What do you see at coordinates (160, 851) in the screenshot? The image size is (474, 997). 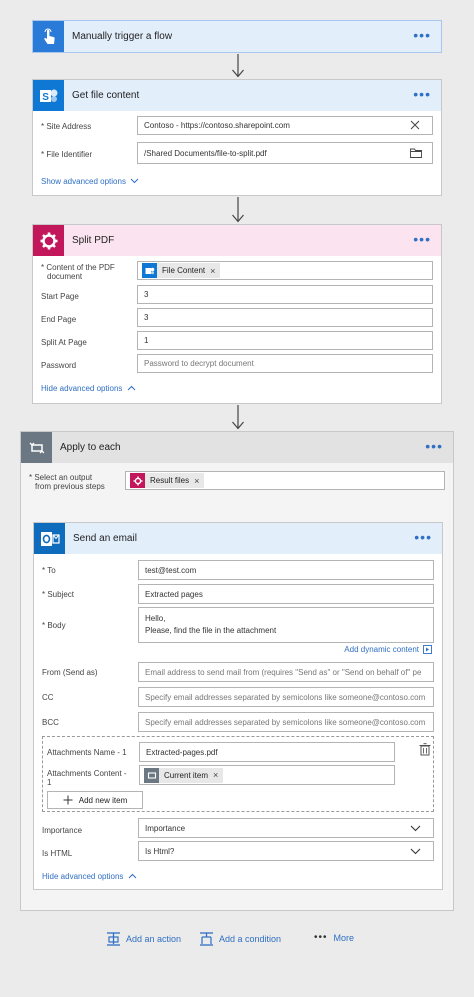 I see `is-html-value: Is Html?` at bounding box center [160, 851].